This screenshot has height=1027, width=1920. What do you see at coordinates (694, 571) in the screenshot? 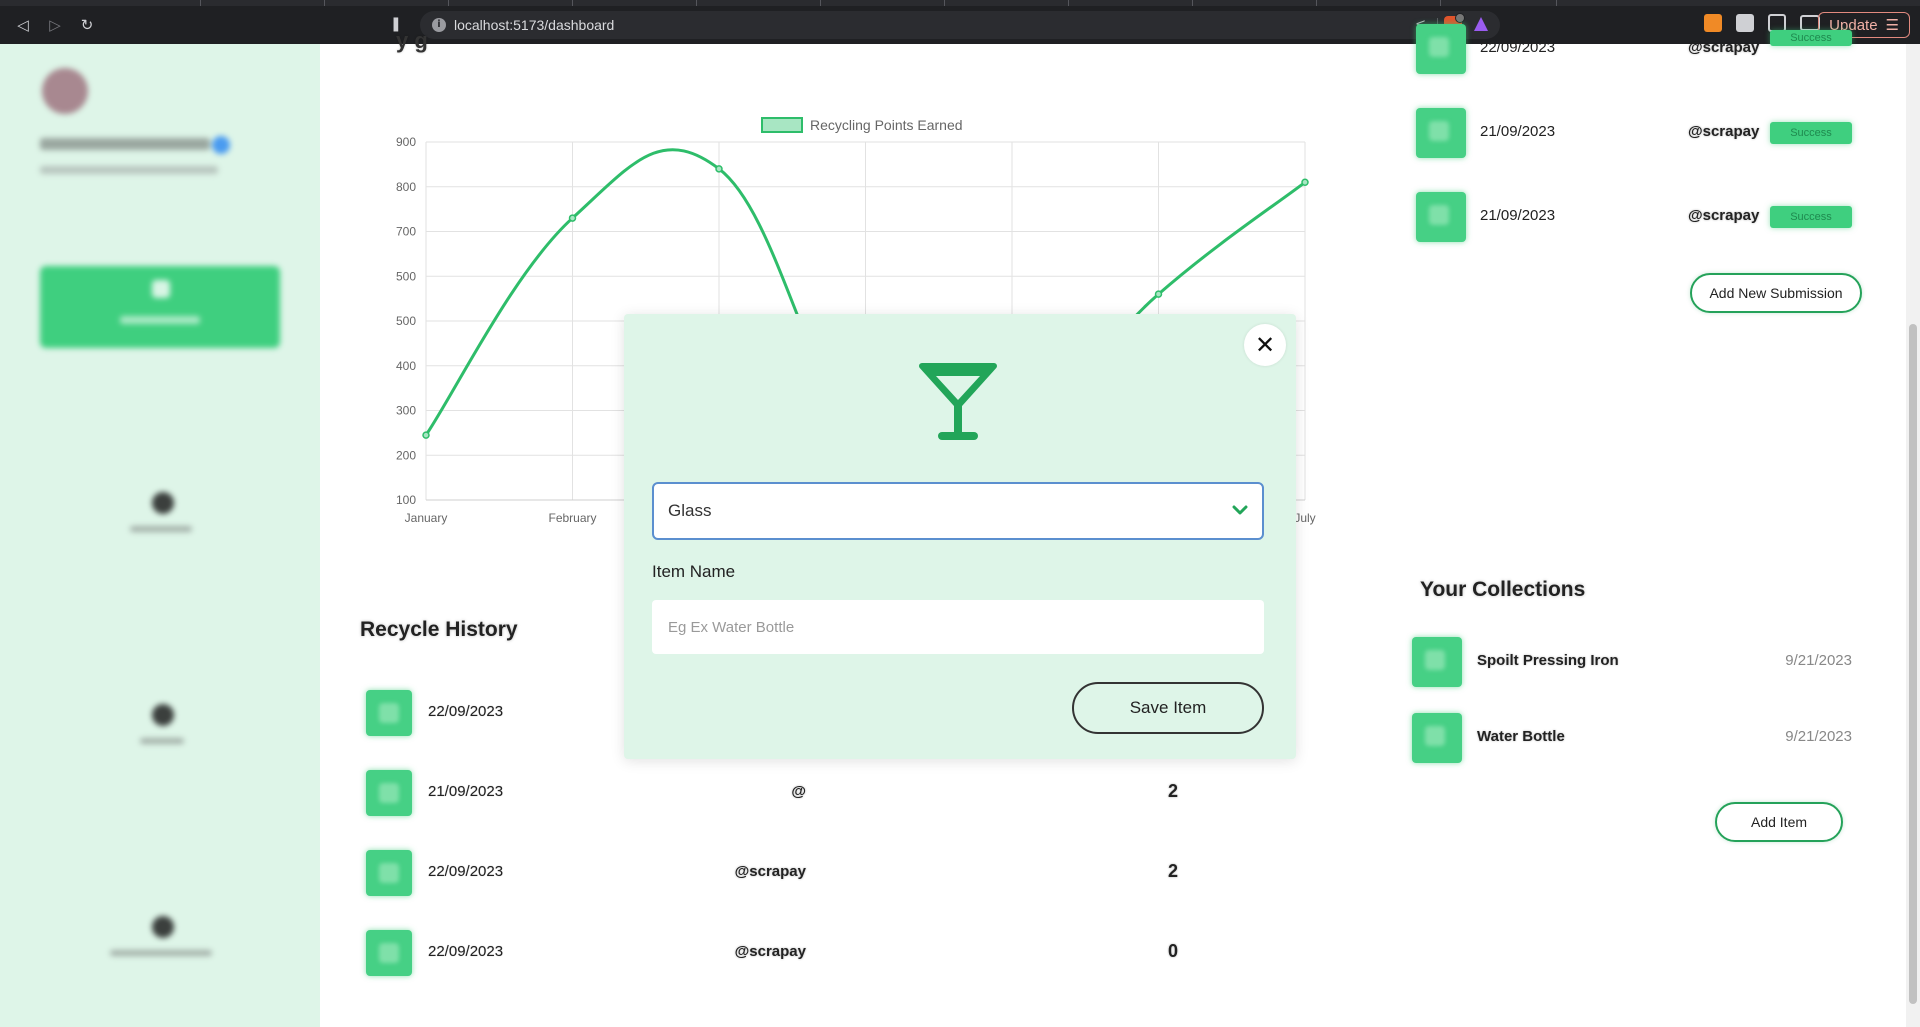
I see `item-name-label: Item Name` at bounding box center [694, 571].